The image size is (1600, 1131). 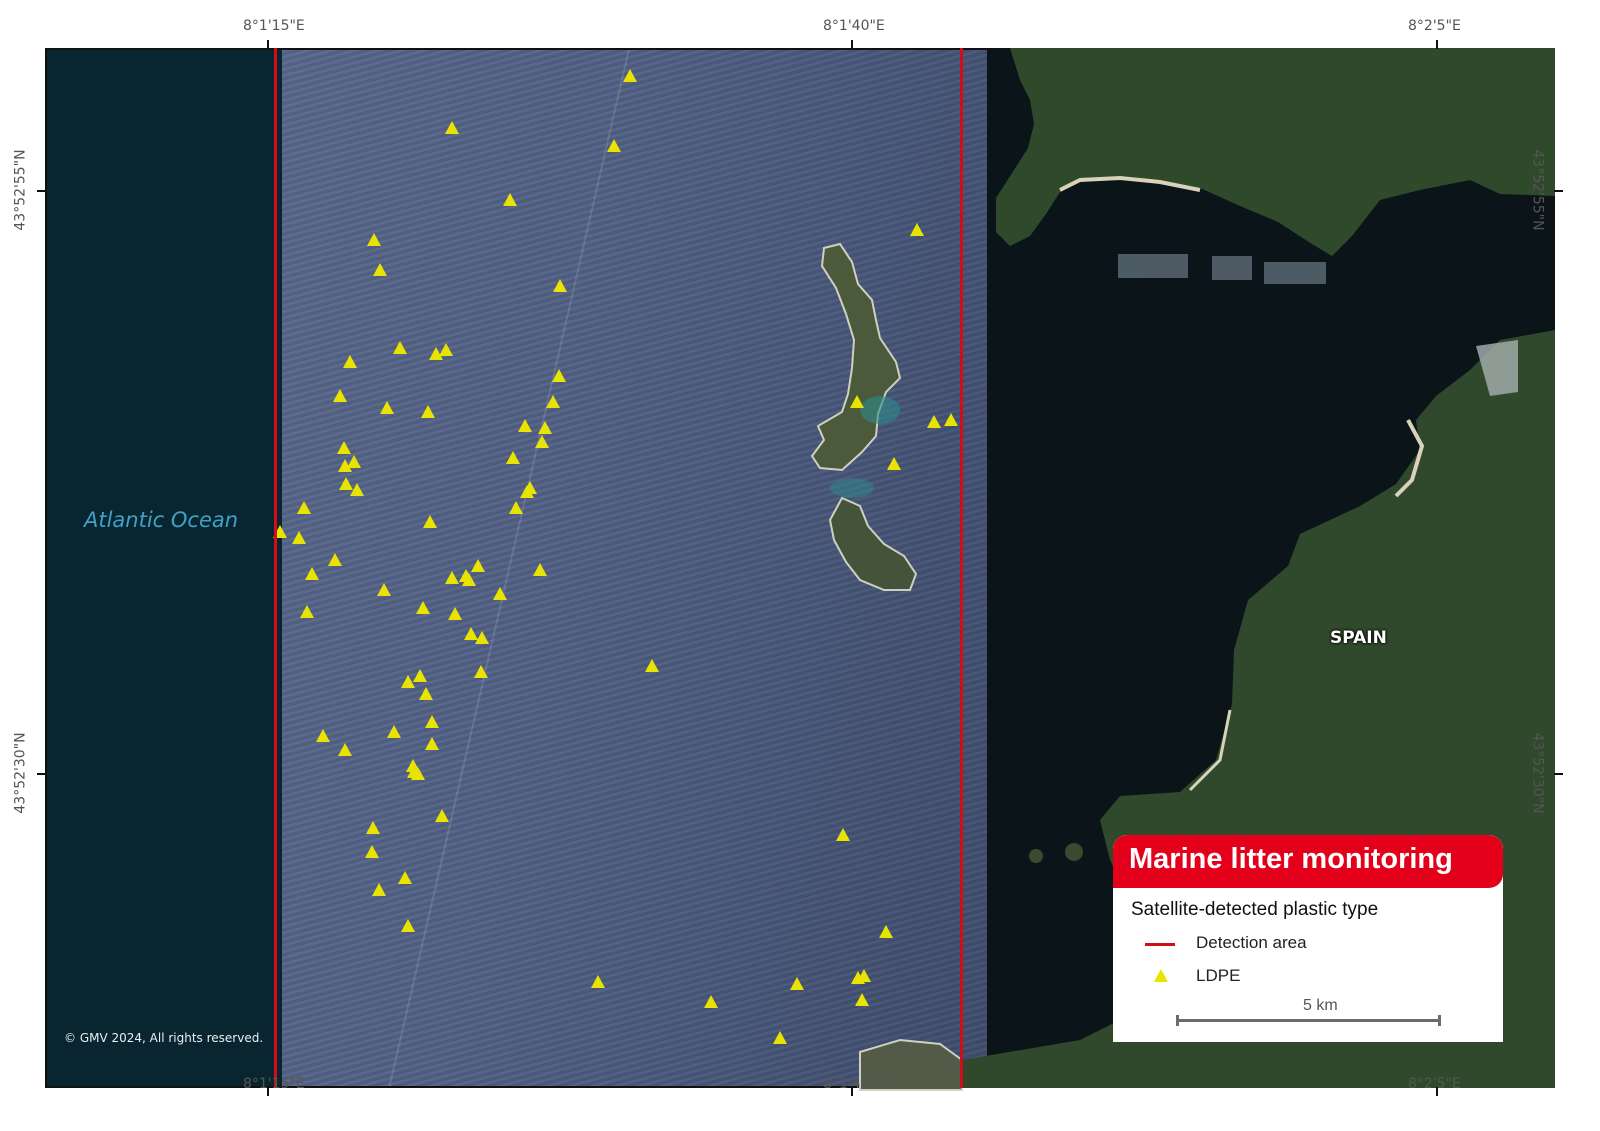 What do you see at coordinates (20, 773) in the screenshot?
I see `left-tick-label: 43°52'30"N` at bounding box center [20, 773].